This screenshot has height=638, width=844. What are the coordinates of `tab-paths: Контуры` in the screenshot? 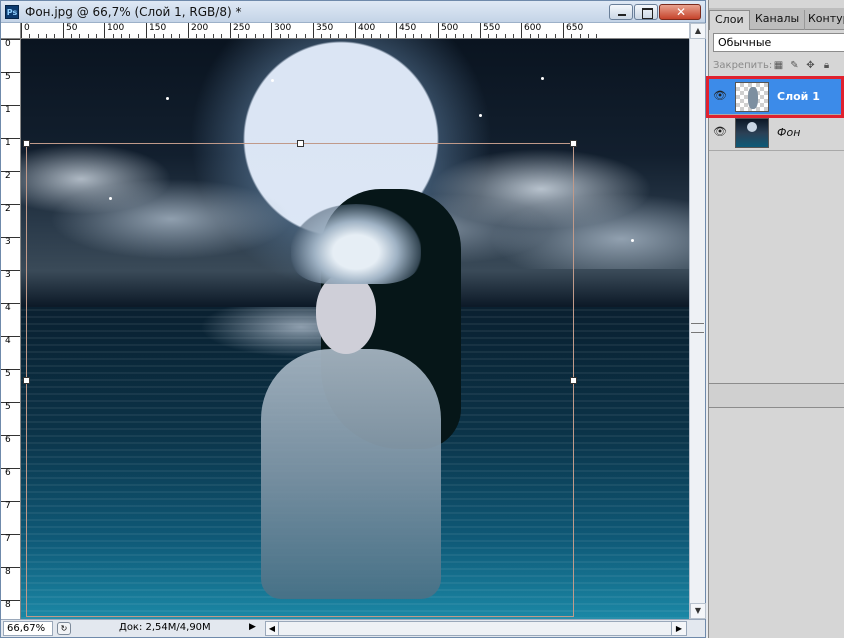 It's located at (823, 20).